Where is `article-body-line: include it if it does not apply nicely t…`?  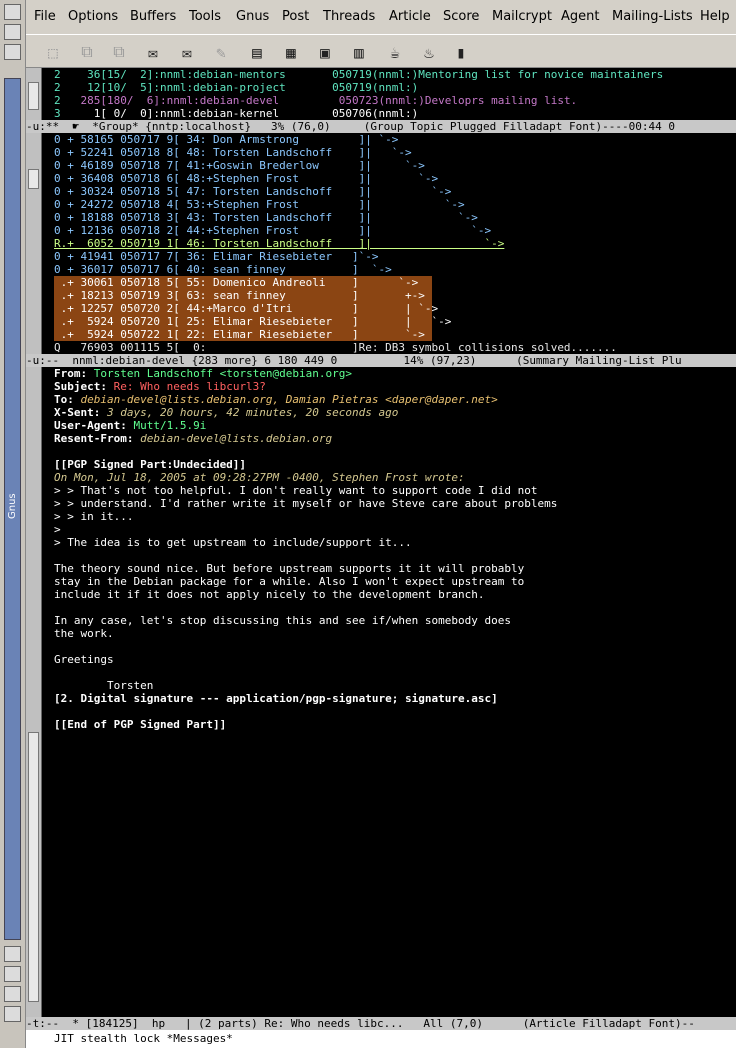
article-body-line: include it if it does not apply nicely t… is located at coordinates (269, 594).